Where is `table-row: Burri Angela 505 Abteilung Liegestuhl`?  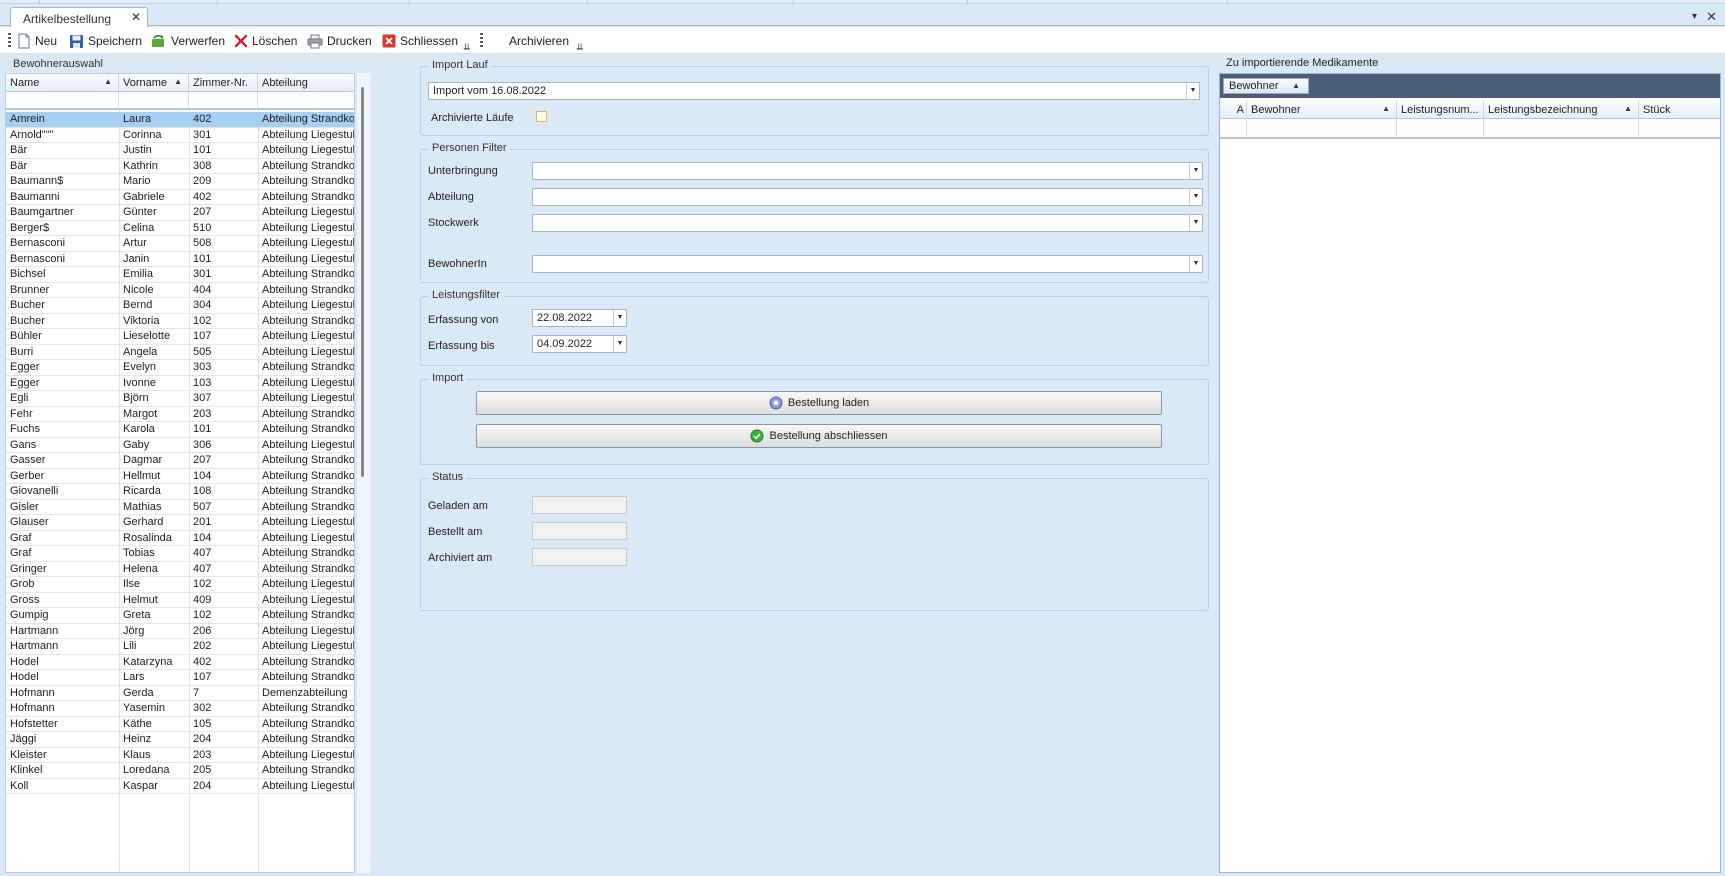 table-row: Burri Angela 505 Abteilung Liegestuhl is located at coordinates (180, 352).